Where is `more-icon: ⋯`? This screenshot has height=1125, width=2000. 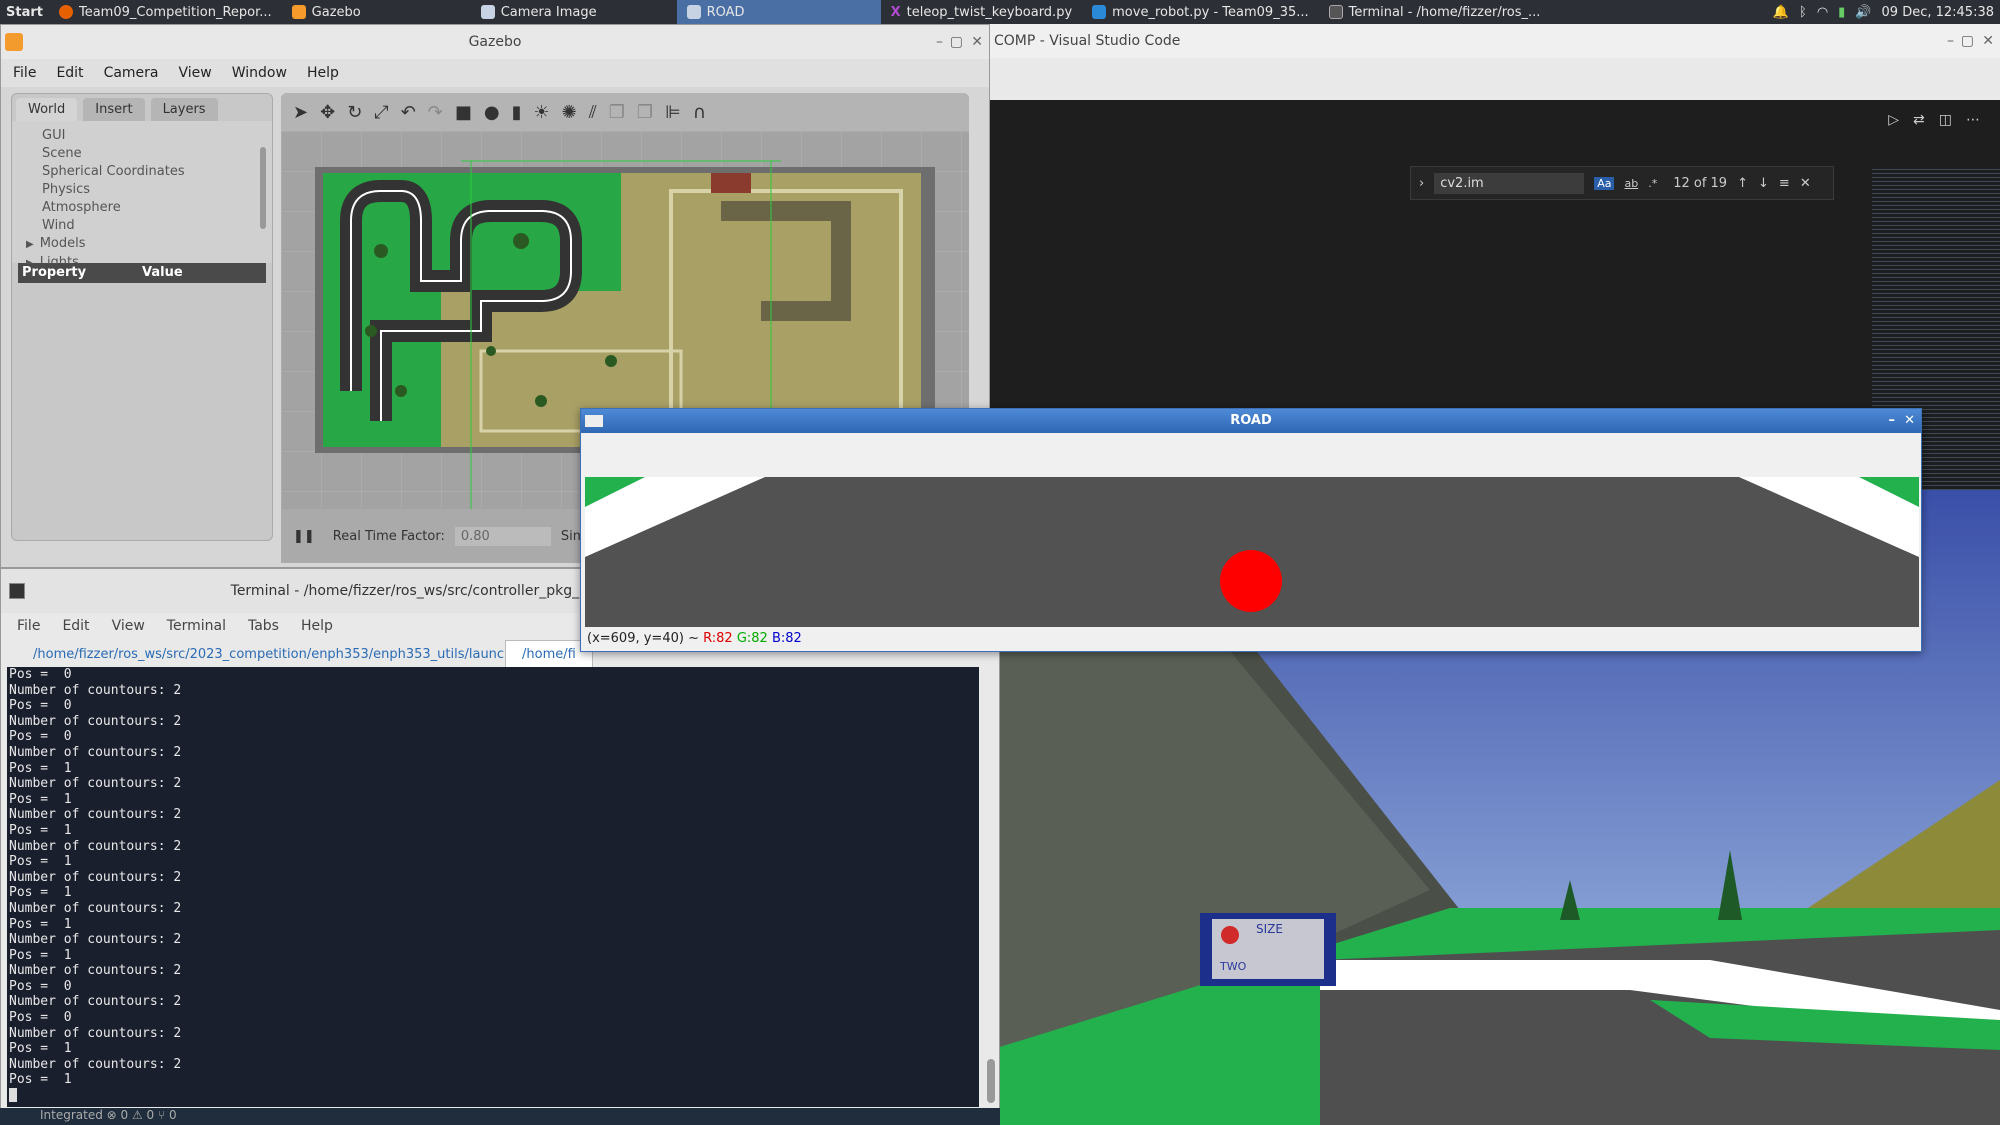 more-icon: ⋯ is located at coordinates (1973, 120).